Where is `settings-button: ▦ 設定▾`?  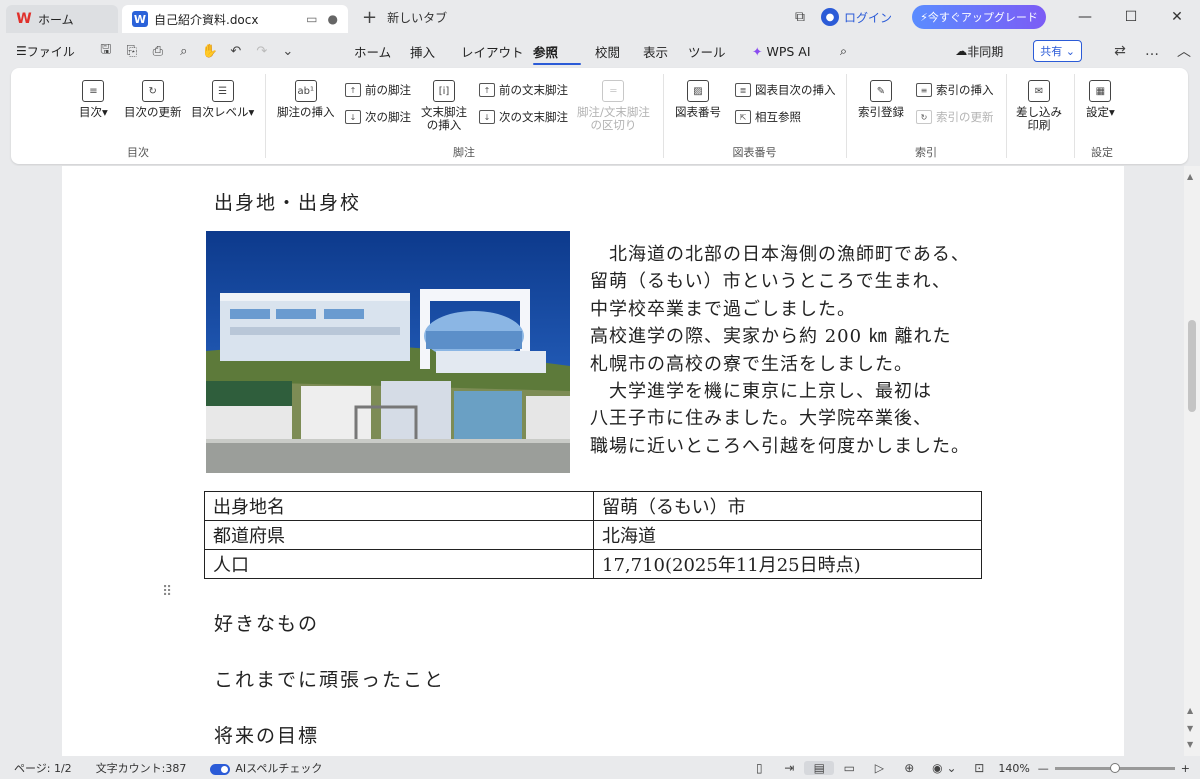
settings-button: ▦ 設定▾ is located at coordinates (1100, 99).